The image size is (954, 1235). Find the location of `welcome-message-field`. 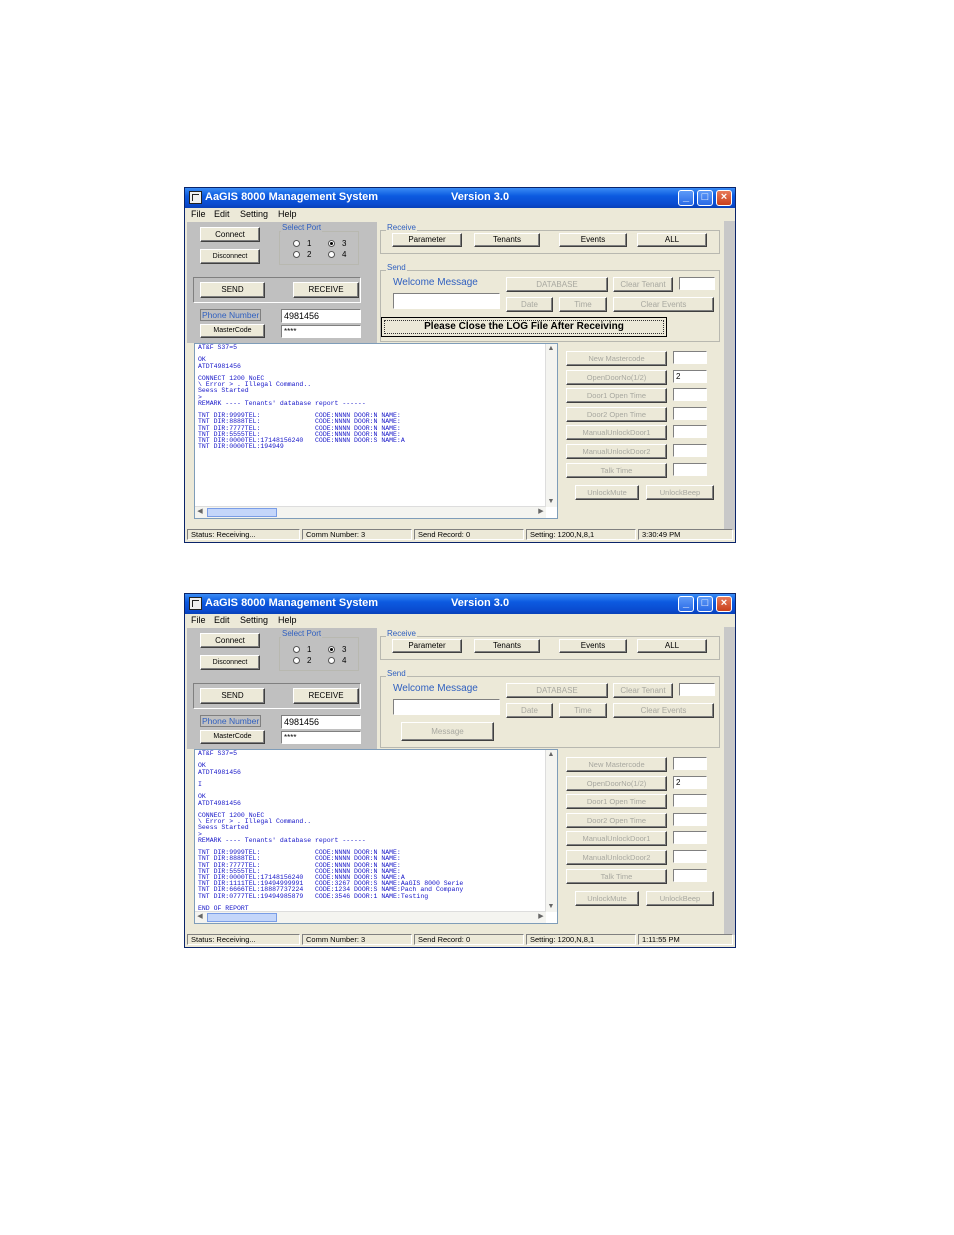

welcome-message-field is located at coordinates (446, 301).